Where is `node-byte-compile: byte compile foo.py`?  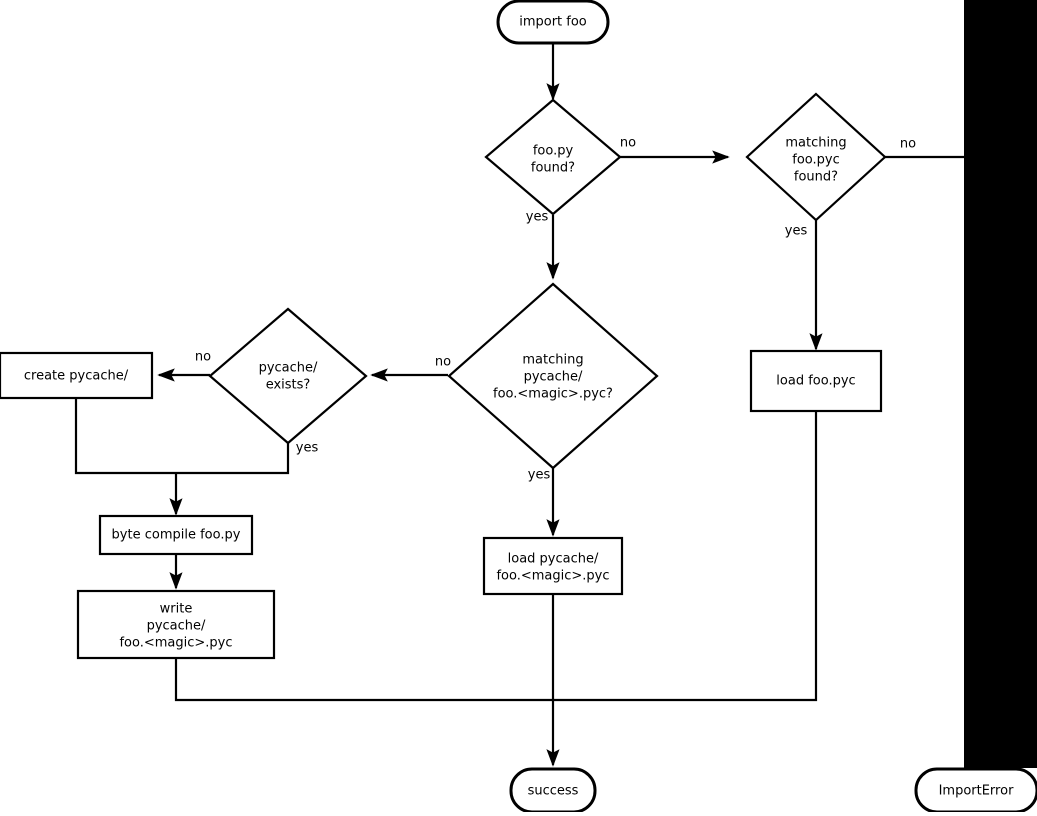 node-byte-compile: byte compile foo.py is located at coordinates (176, 535).